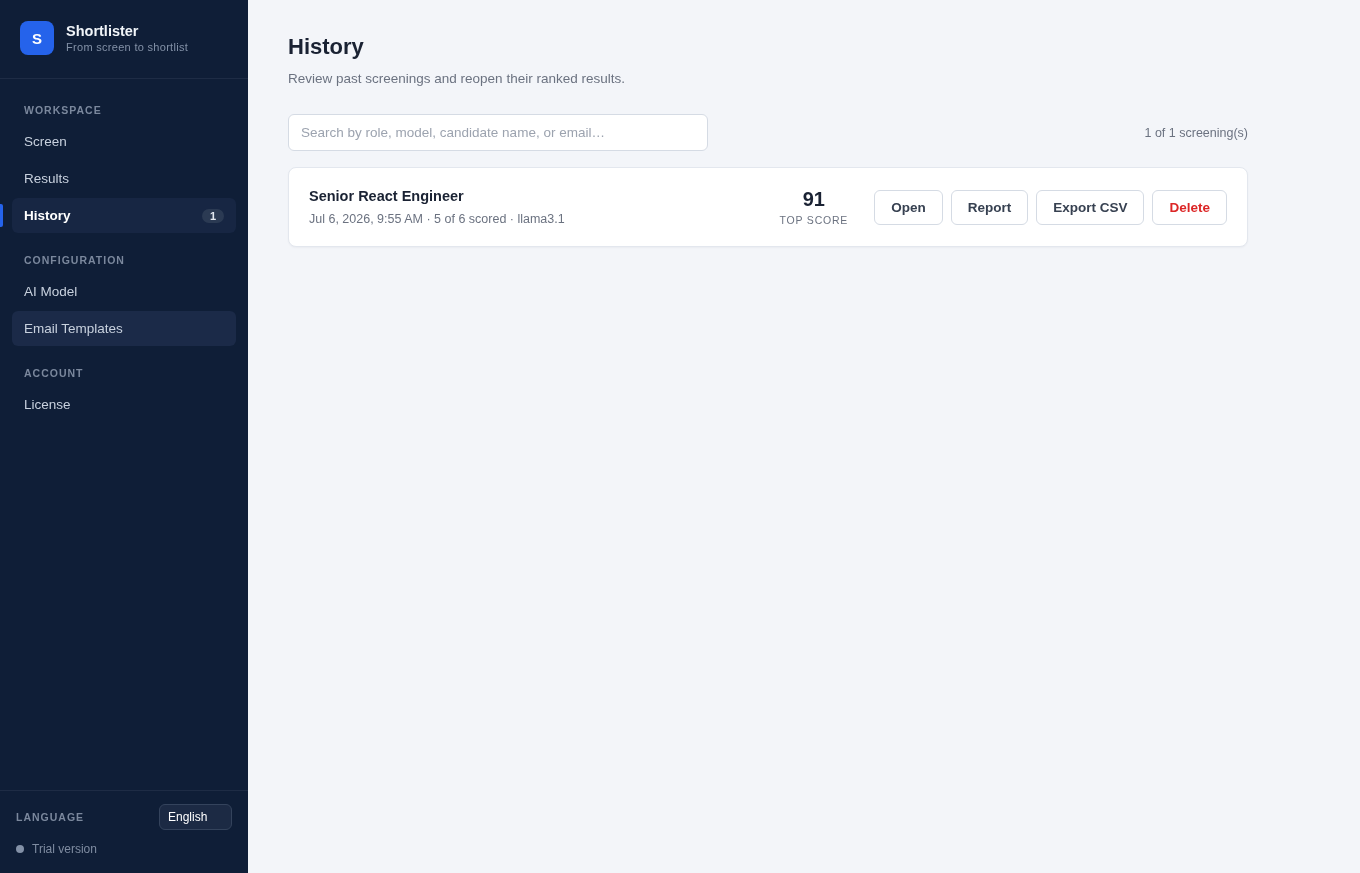  What do you see at coordinates (103, 31) in the screenshot?
I see `app-name: Shortlister` at bounding box center [103, 31].